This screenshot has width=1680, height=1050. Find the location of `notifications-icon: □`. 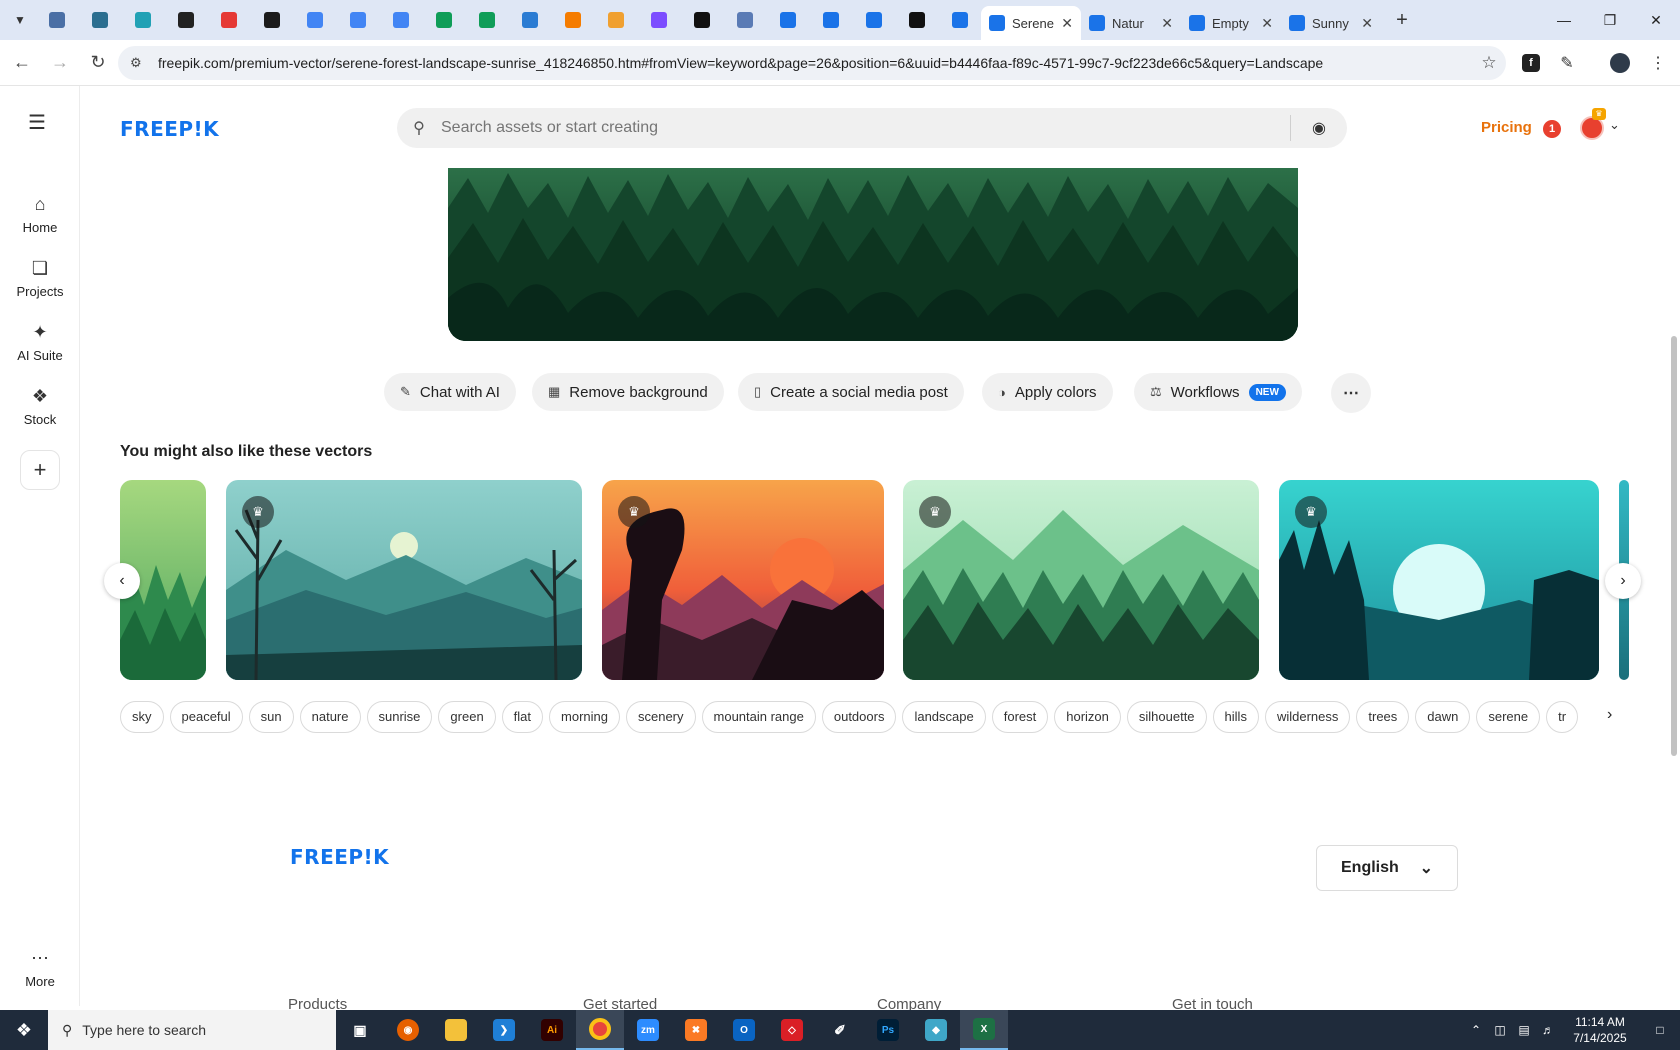

notifications-icon: □ is located at coordinates (1660, 1030).